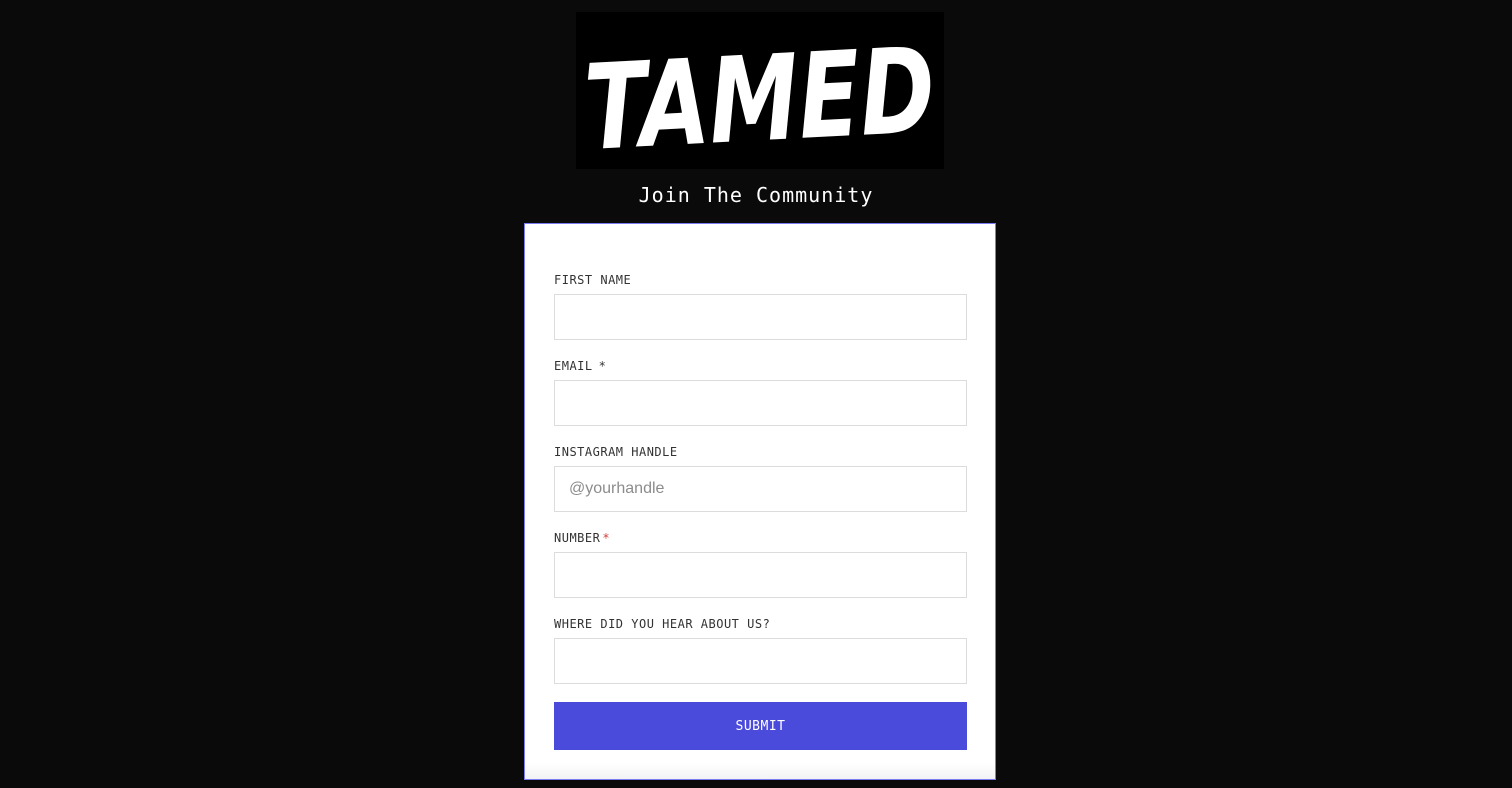 This screenshot has width=1512, height=788. What do you see at coordinates (573, 366) in the screenshot?
I see `email-label-text: EMAIL` at bounding box center [573, 366].